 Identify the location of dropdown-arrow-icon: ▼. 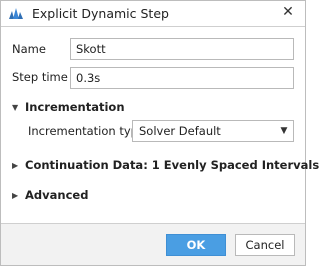
(284, 131).